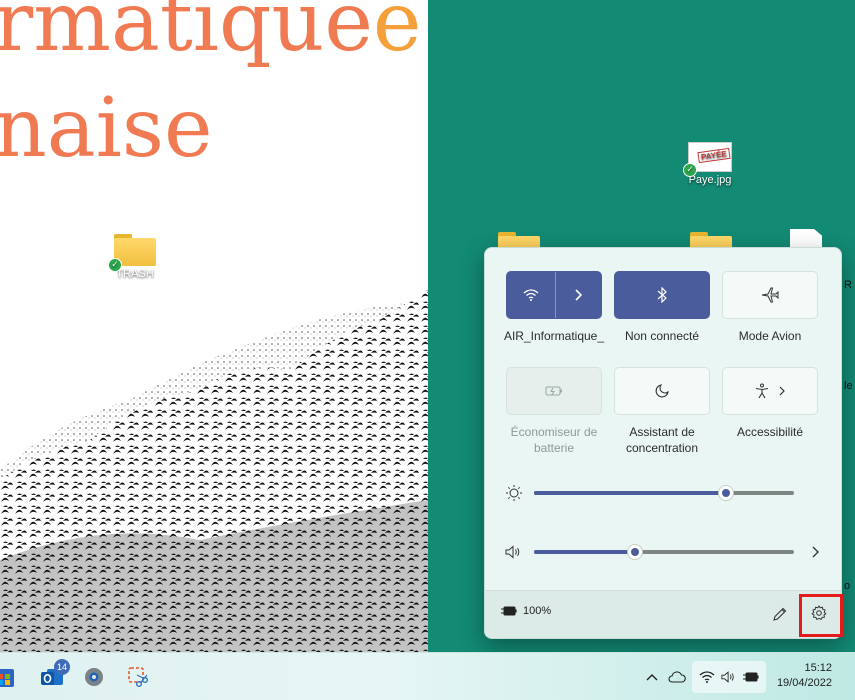  I want to click on clock-button: 15:12 19/04/2022, so click(801, 676).